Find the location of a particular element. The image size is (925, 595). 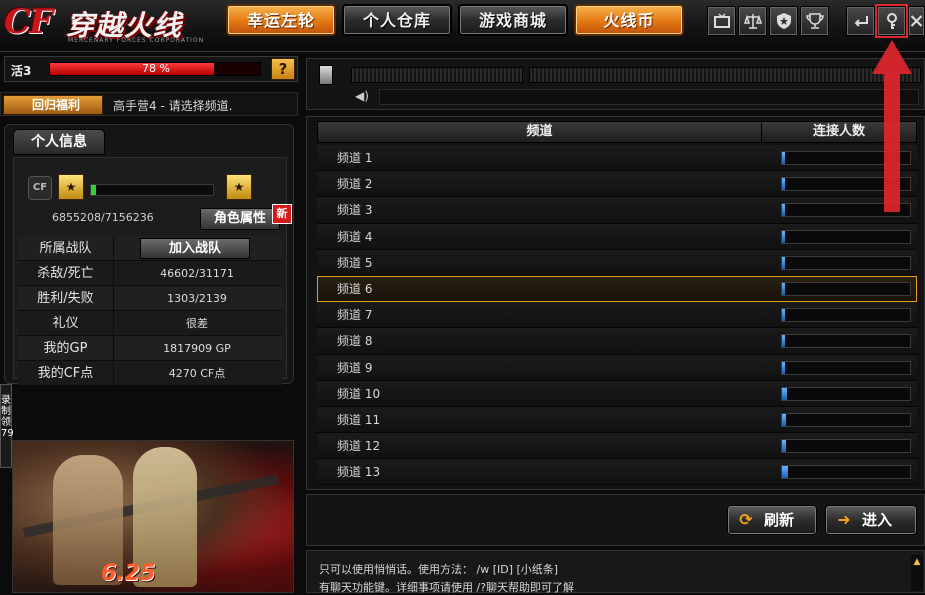

media-bar: ◀) is located at coordinates (615, 84).